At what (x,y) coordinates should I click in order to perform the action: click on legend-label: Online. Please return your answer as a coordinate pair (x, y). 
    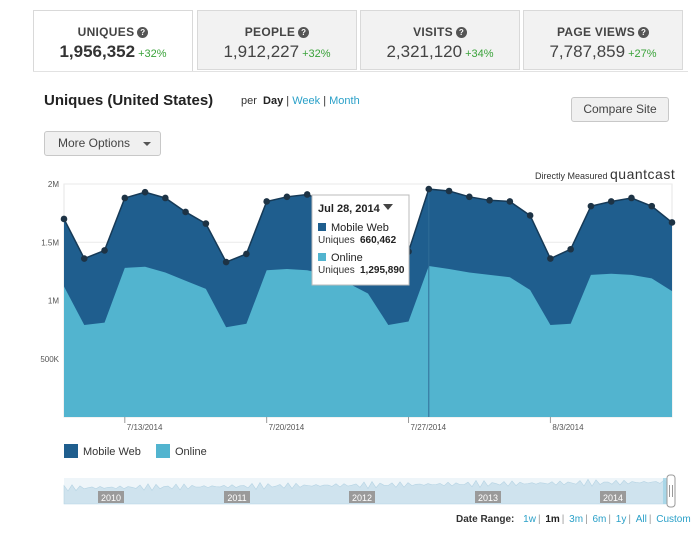
    Looking at the image, I should click on (190, 452).